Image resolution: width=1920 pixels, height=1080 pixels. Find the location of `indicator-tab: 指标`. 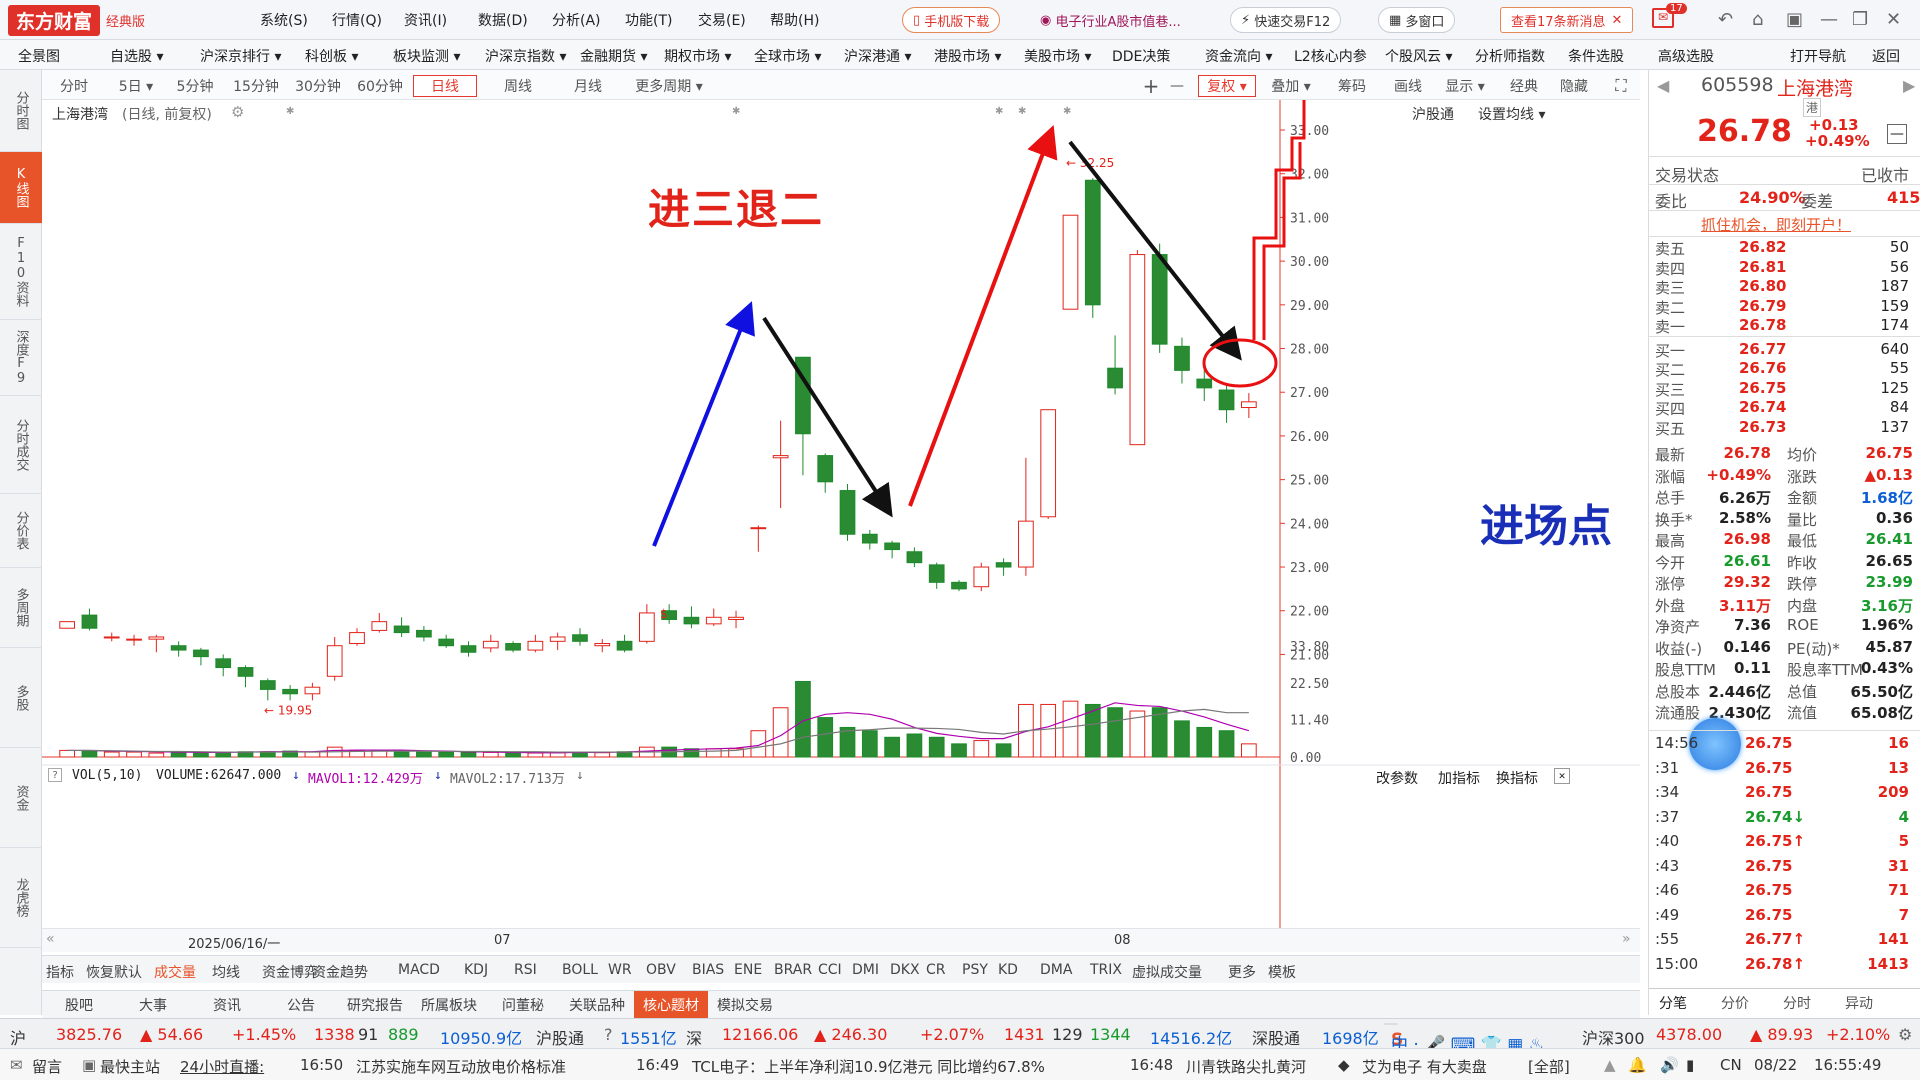

indicator-tab: 指标 is located at coordinates (60, 972).